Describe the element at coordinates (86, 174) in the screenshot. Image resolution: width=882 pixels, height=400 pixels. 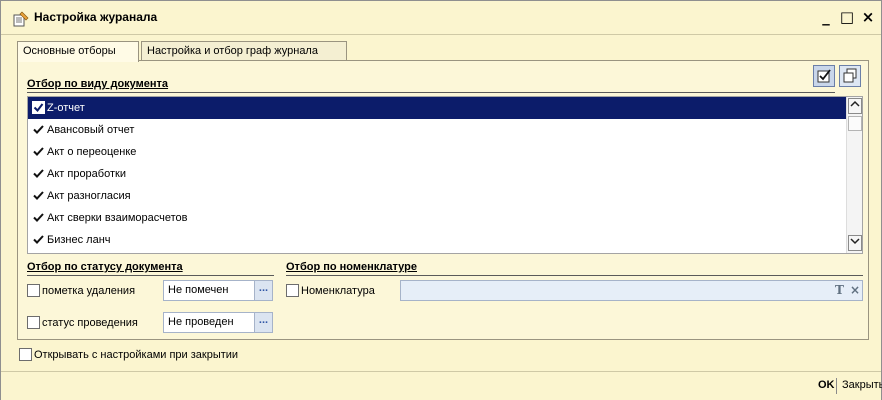
I see `list-item-label: Акт проработки` at that location.